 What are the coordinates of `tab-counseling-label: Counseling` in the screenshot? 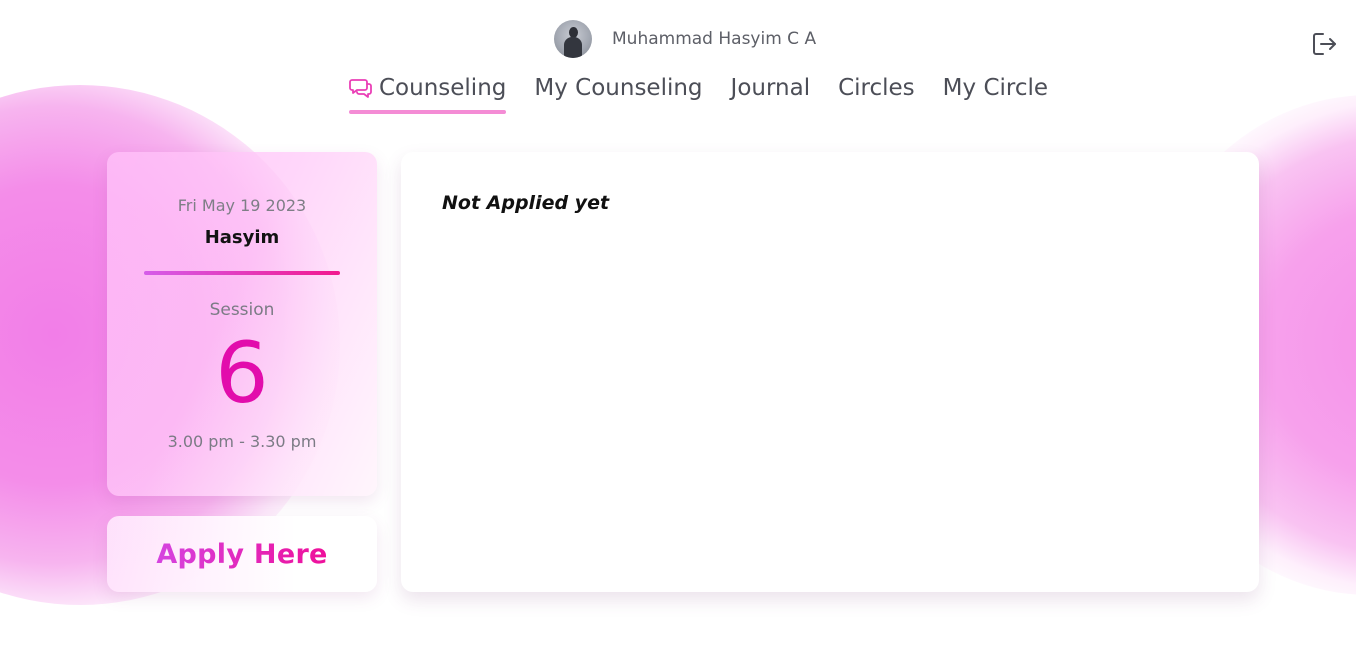 It's located at (443, 88).